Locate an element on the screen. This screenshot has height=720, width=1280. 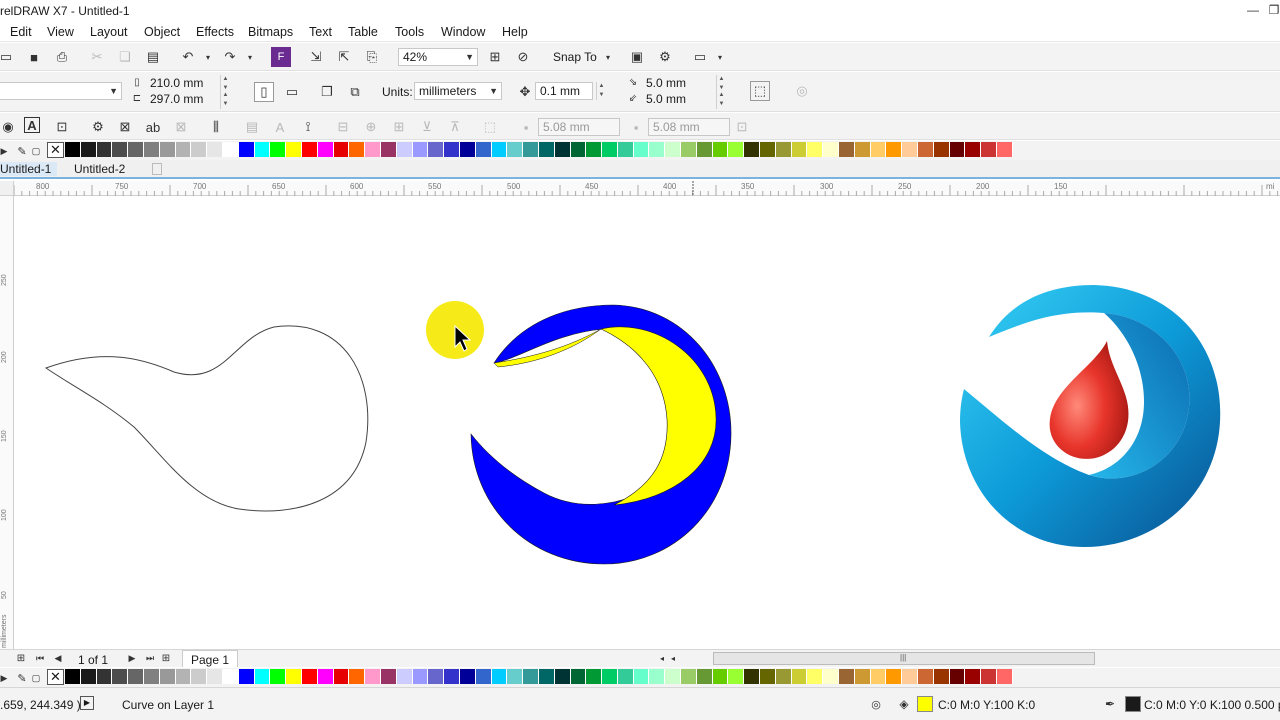
menu-help: Help is located at coordinates (515, 32).